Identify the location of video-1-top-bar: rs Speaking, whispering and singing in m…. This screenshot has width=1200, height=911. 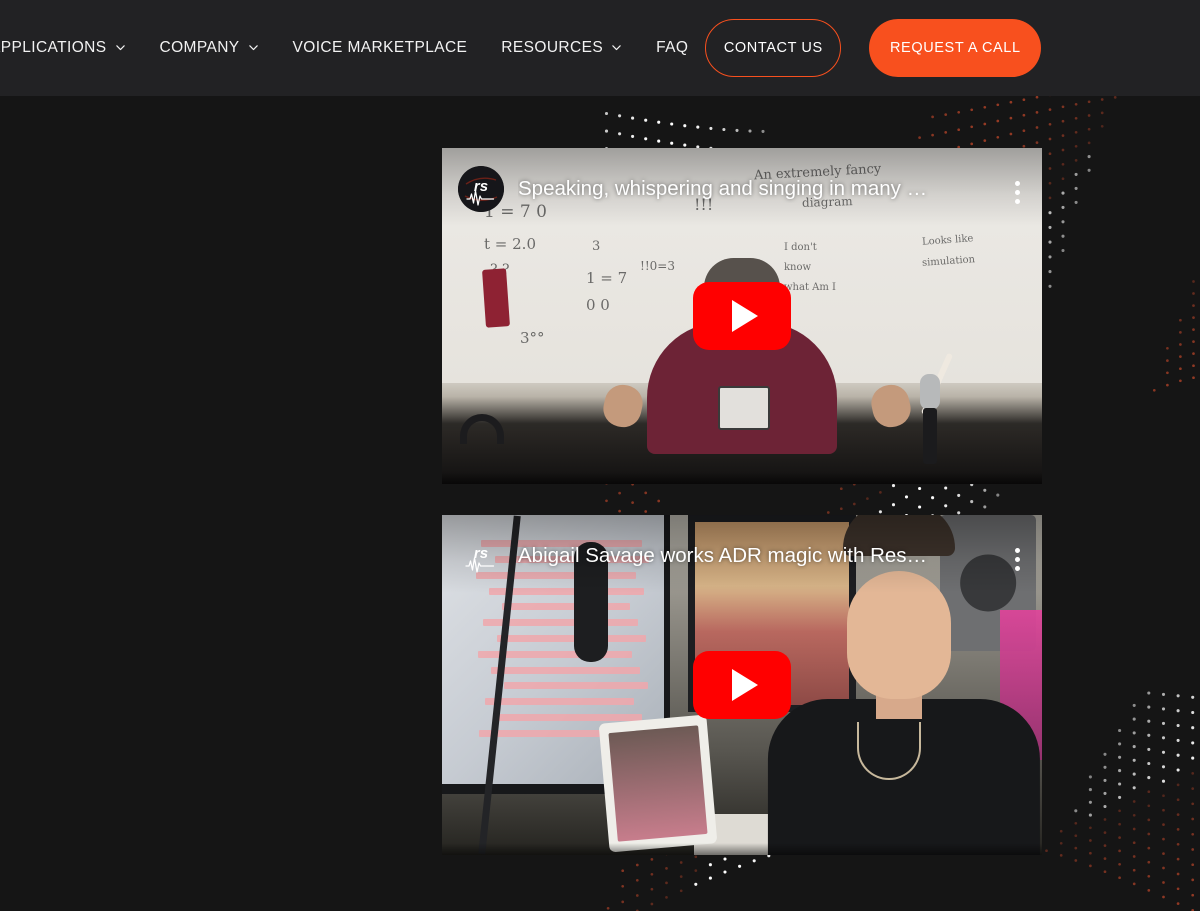
(742, 187).